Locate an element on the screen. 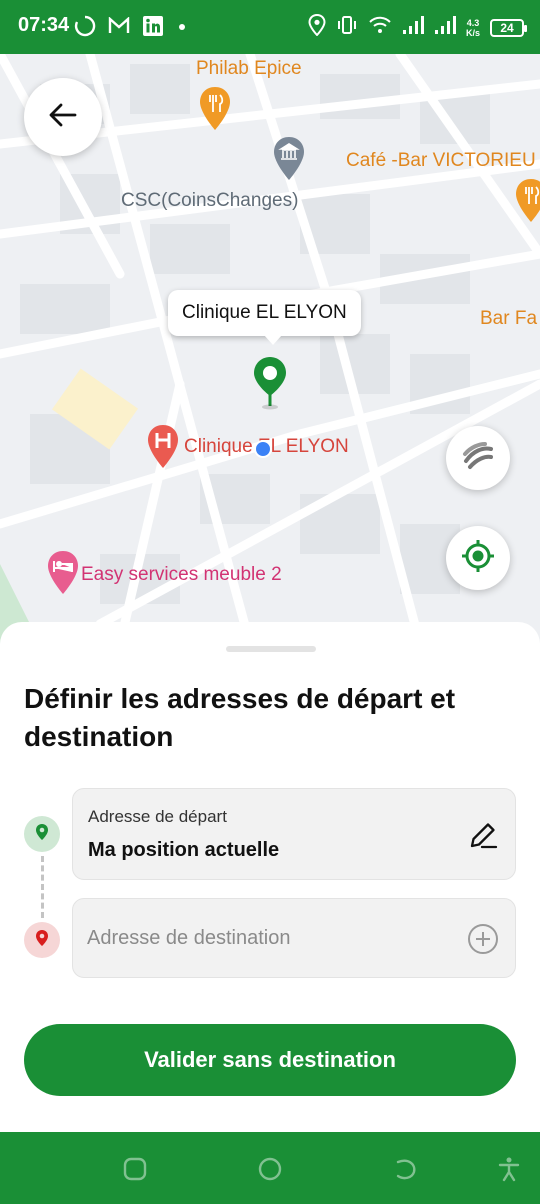  red-pin-icon is located at coordinates (42, 940).